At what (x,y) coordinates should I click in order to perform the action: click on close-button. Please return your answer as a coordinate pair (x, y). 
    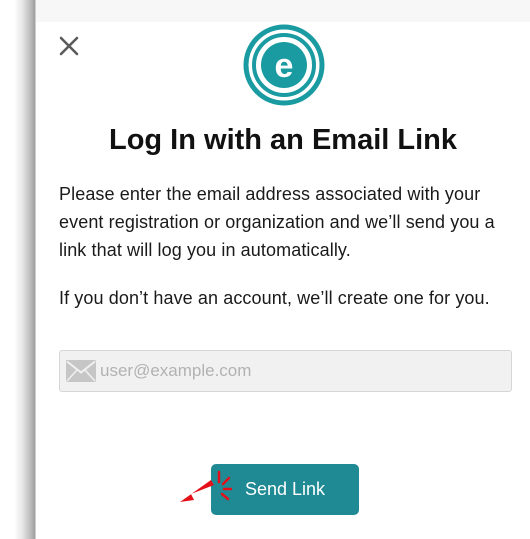
    Looking at the image, I should click on (69, 46).